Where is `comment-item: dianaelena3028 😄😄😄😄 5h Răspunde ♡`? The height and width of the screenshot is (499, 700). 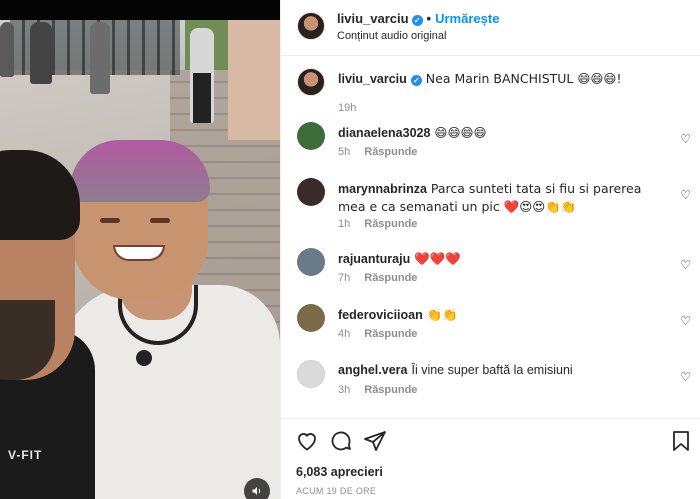 comment-item: dianaelena3028 😄😄😄😄 5h Răspunde ♡ is located at coordinates (490, 142).